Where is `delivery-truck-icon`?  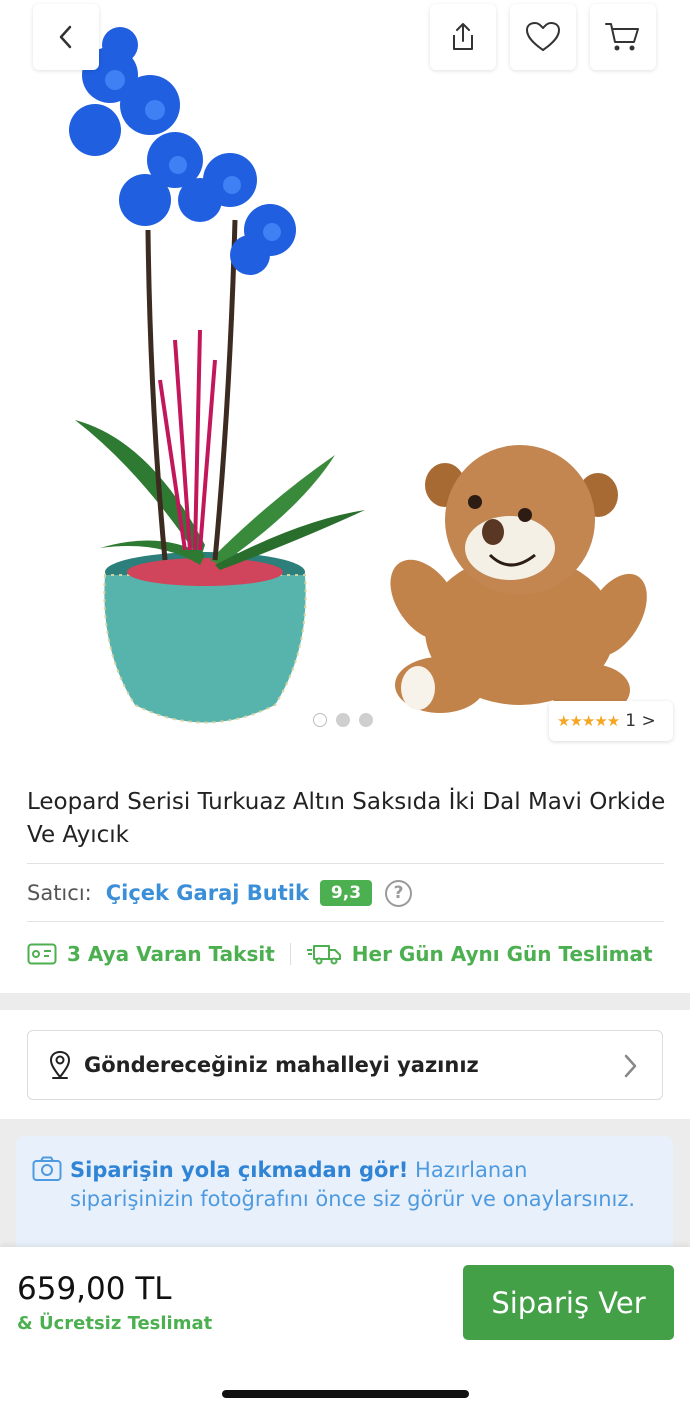
delivery-truck-icon is located at coordinates (323, 955).